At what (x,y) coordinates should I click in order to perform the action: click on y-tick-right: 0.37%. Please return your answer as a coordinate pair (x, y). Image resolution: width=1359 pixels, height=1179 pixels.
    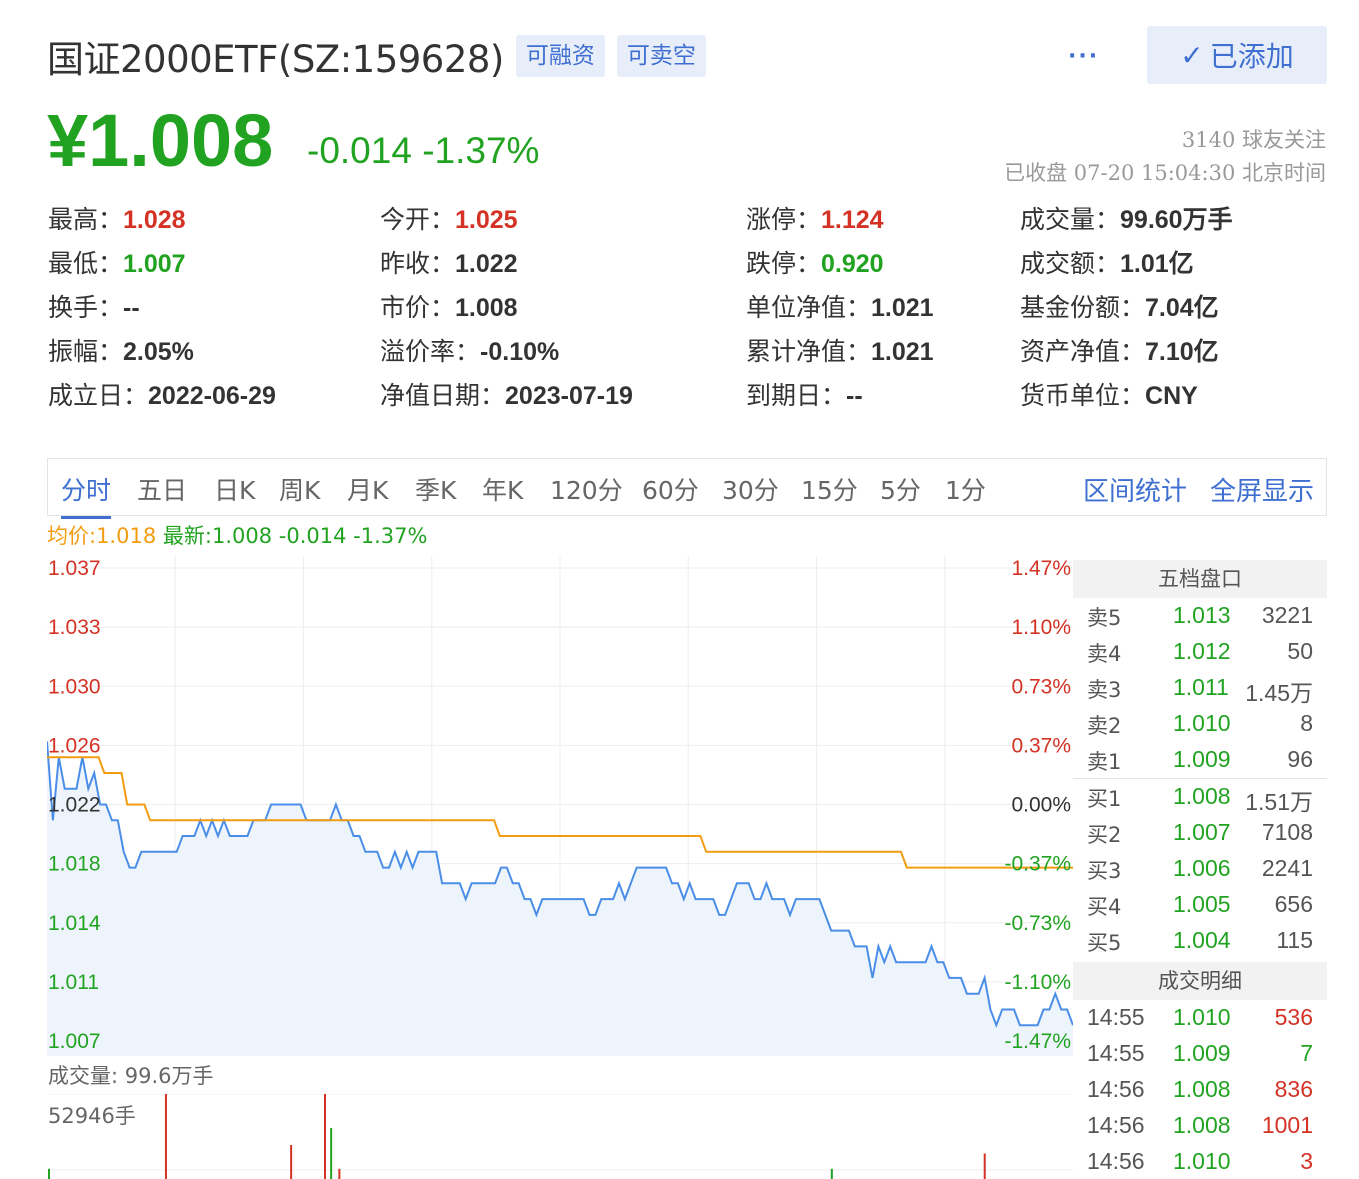
    Looking at the image, I should click on (1041, 745).